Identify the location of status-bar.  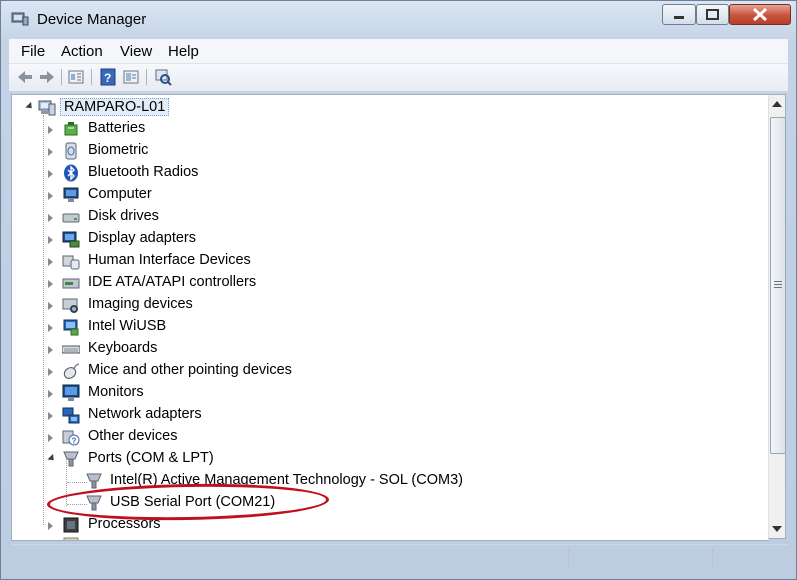
(399, 557).